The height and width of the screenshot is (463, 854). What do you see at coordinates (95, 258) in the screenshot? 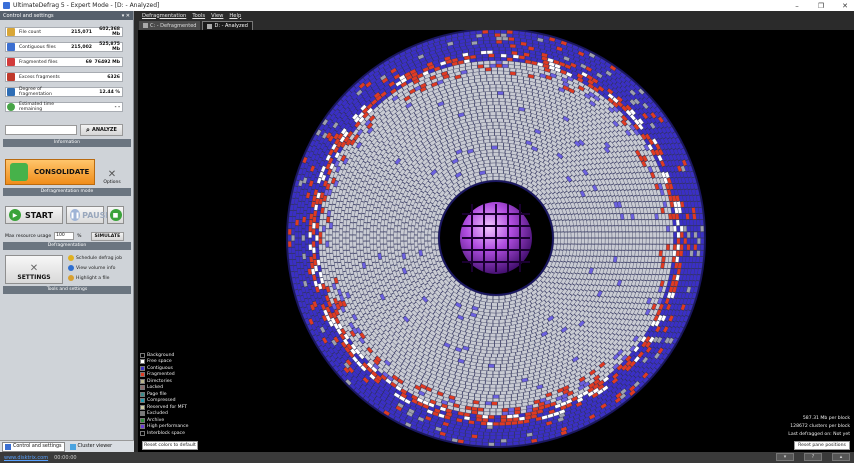
I see `schedule-defrag-link: Schedule defrag job` at bounding box center [95, 258].